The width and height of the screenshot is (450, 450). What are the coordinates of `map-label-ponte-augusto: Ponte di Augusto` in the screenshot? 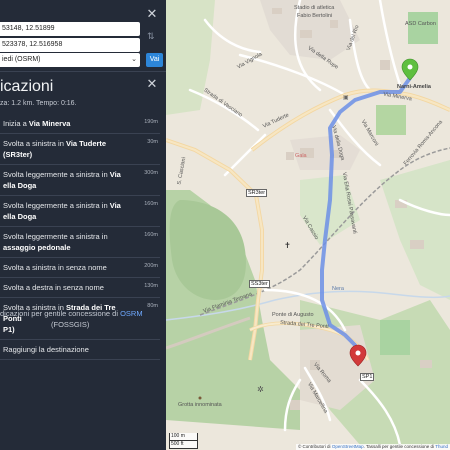 It's located at (293, 315).